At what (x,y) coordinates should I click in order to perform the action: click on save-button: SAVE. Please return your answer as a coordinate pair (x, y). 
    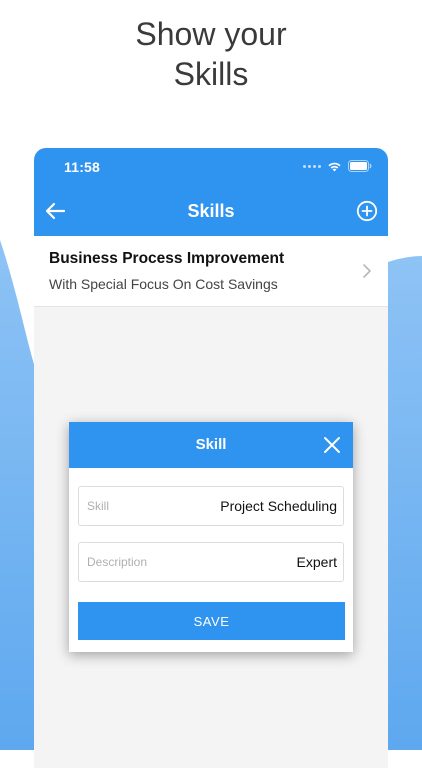
    Looking at the image, I should click on (211, 621).